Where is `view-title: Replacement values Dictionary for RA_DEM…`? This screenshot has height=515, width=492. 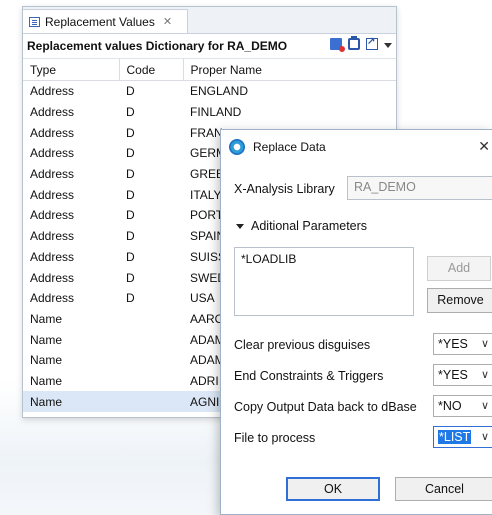 view-title: Replacement values Dictionary for RA_DEM… is located at coordinates (157, 46).